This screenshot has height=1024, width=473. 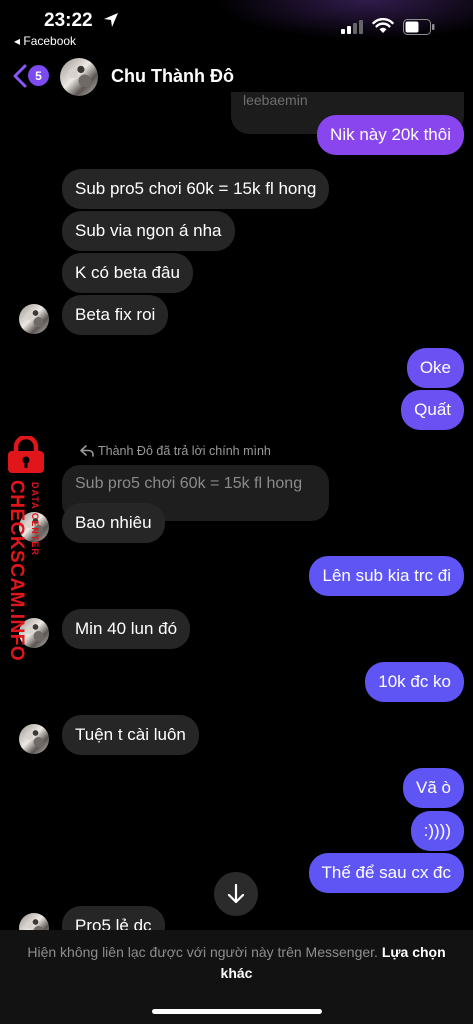 What do you see at coordinates (115, 315) in the screenshot?
I see `incoming-message: Beta fix roi` at bounding box center [115, 315].